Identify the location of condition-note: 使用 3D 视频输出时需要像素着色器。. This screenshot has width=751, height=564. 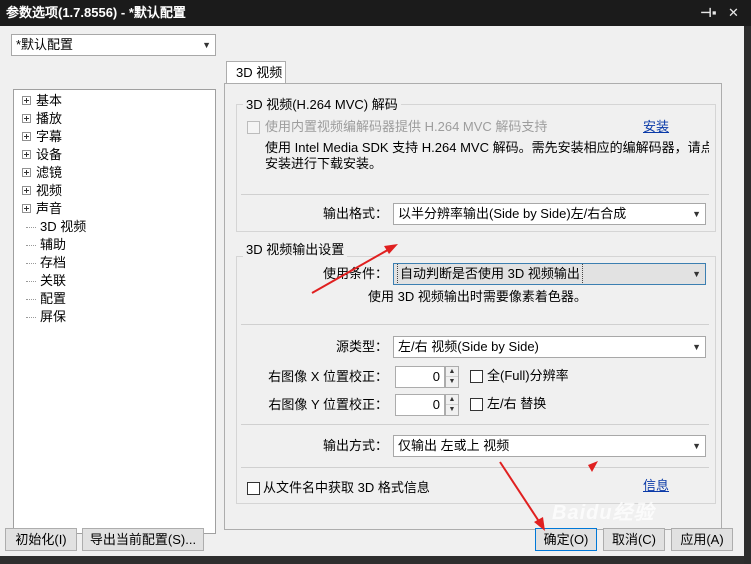
(477, 296).